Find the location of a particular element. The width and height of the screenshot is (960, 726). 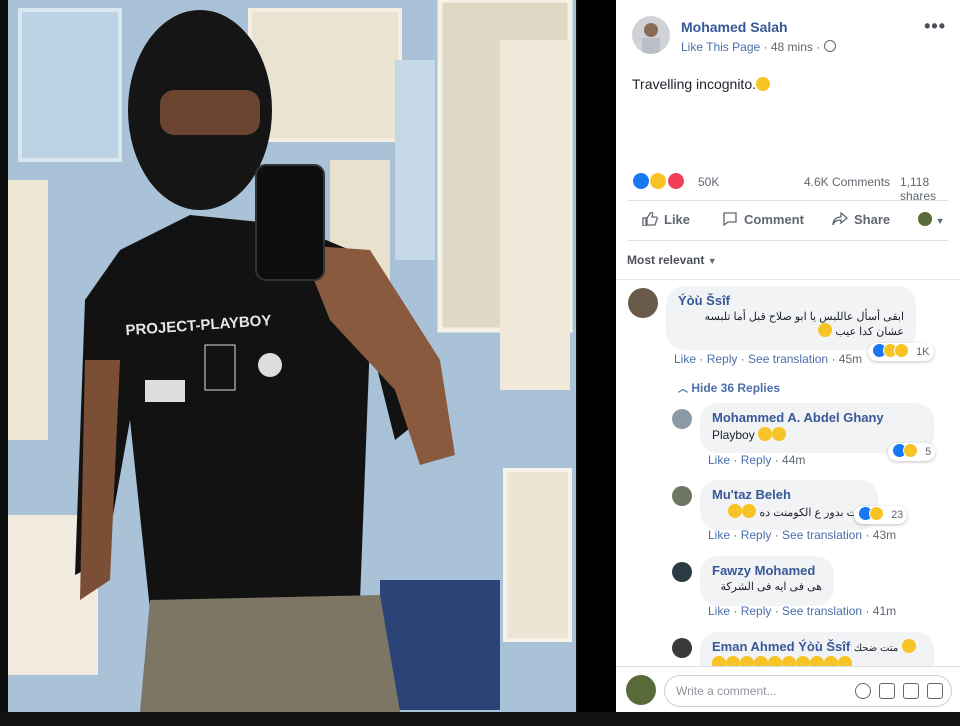

comment-bubble: Mu'taz Beleh كنت بدور ع الكومنت ده is located at coordinates (789, 505).